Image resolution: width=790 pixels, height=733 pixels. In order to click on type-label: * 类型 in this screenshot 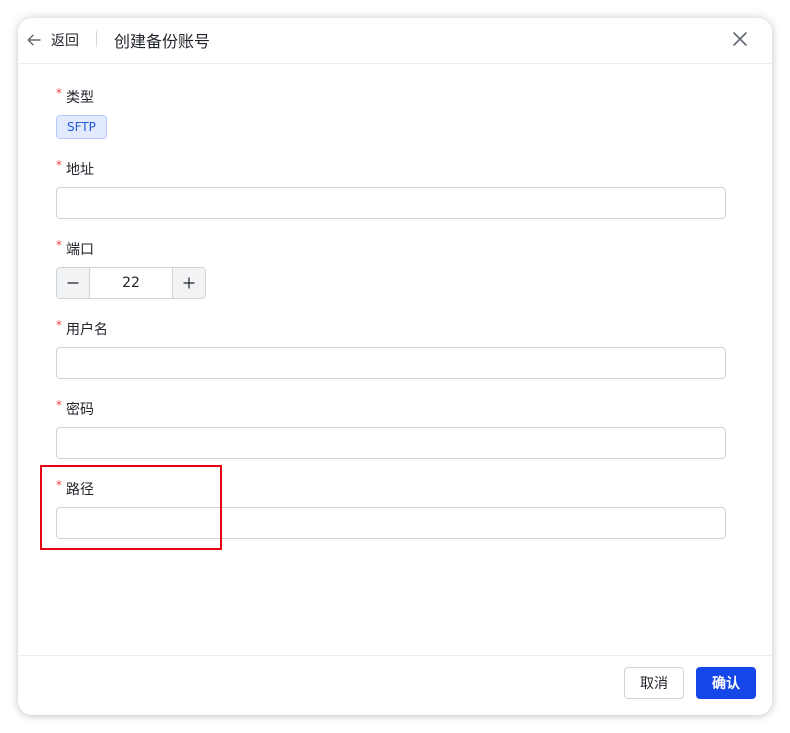, I will do `click(75, 96)`.